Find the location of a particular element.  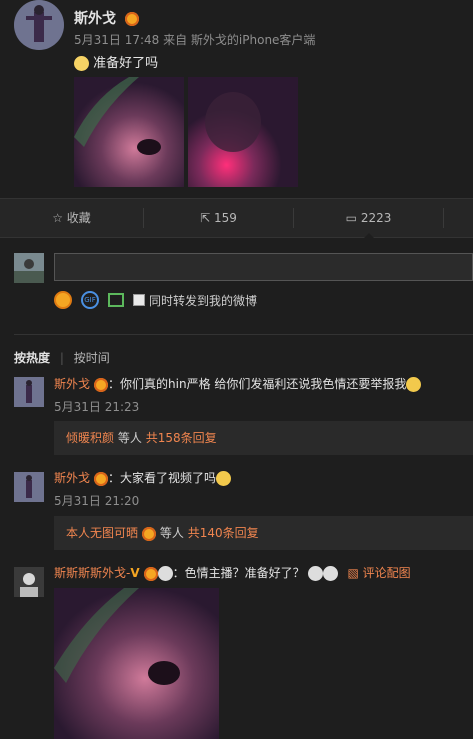

gif-icon: GIF is located at coordinates (90, 300).